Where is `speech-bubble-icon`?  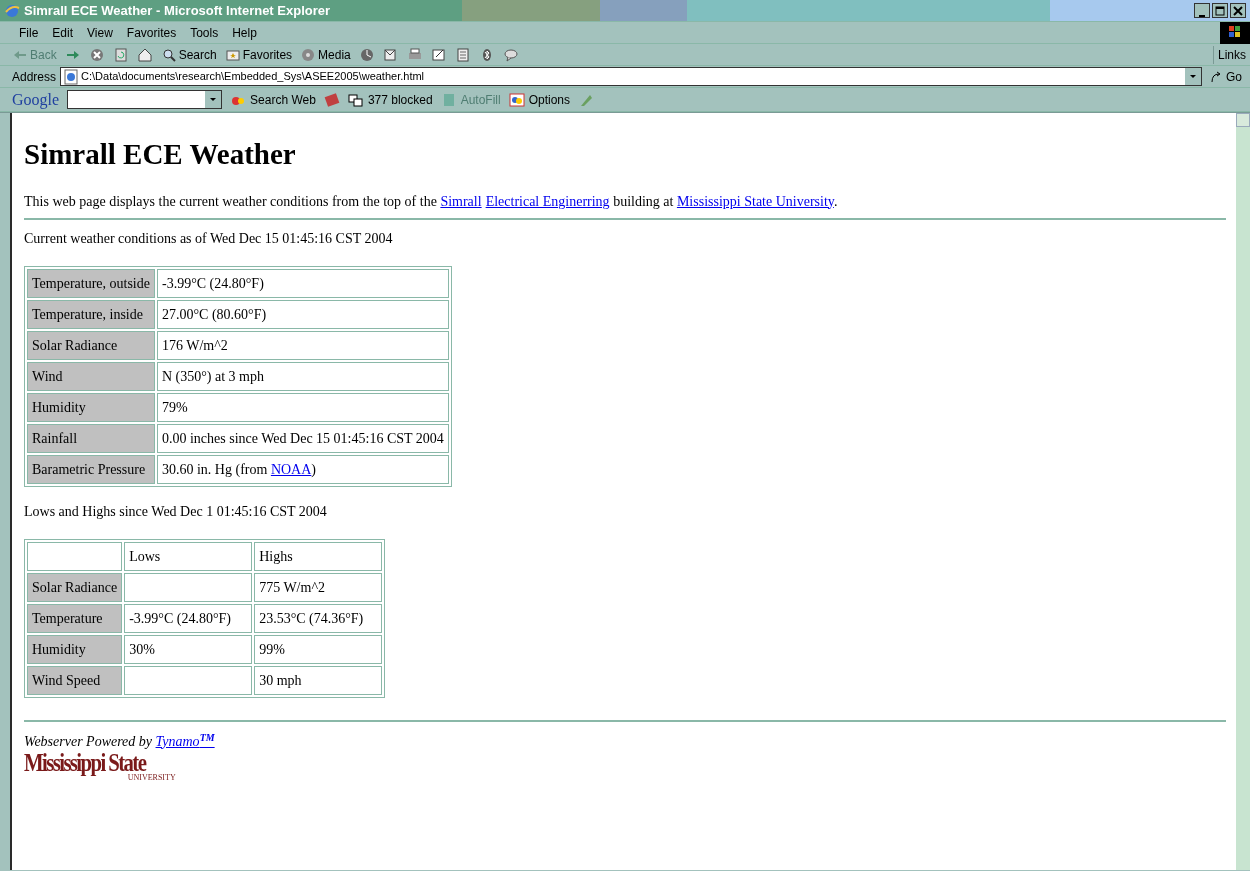 speech-bubble-icon is located at coordinates (510, 54).